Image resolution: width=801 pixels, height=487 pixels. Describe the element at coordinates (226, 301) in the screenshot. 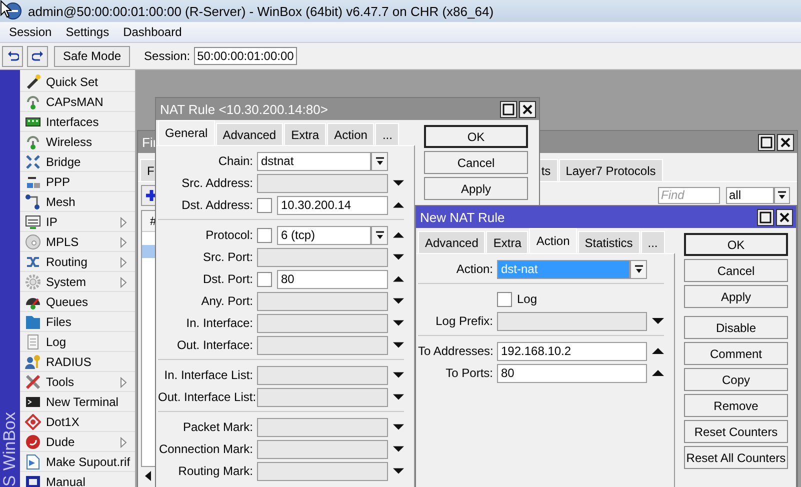

I see `field-label: Any. Port:` at that location.